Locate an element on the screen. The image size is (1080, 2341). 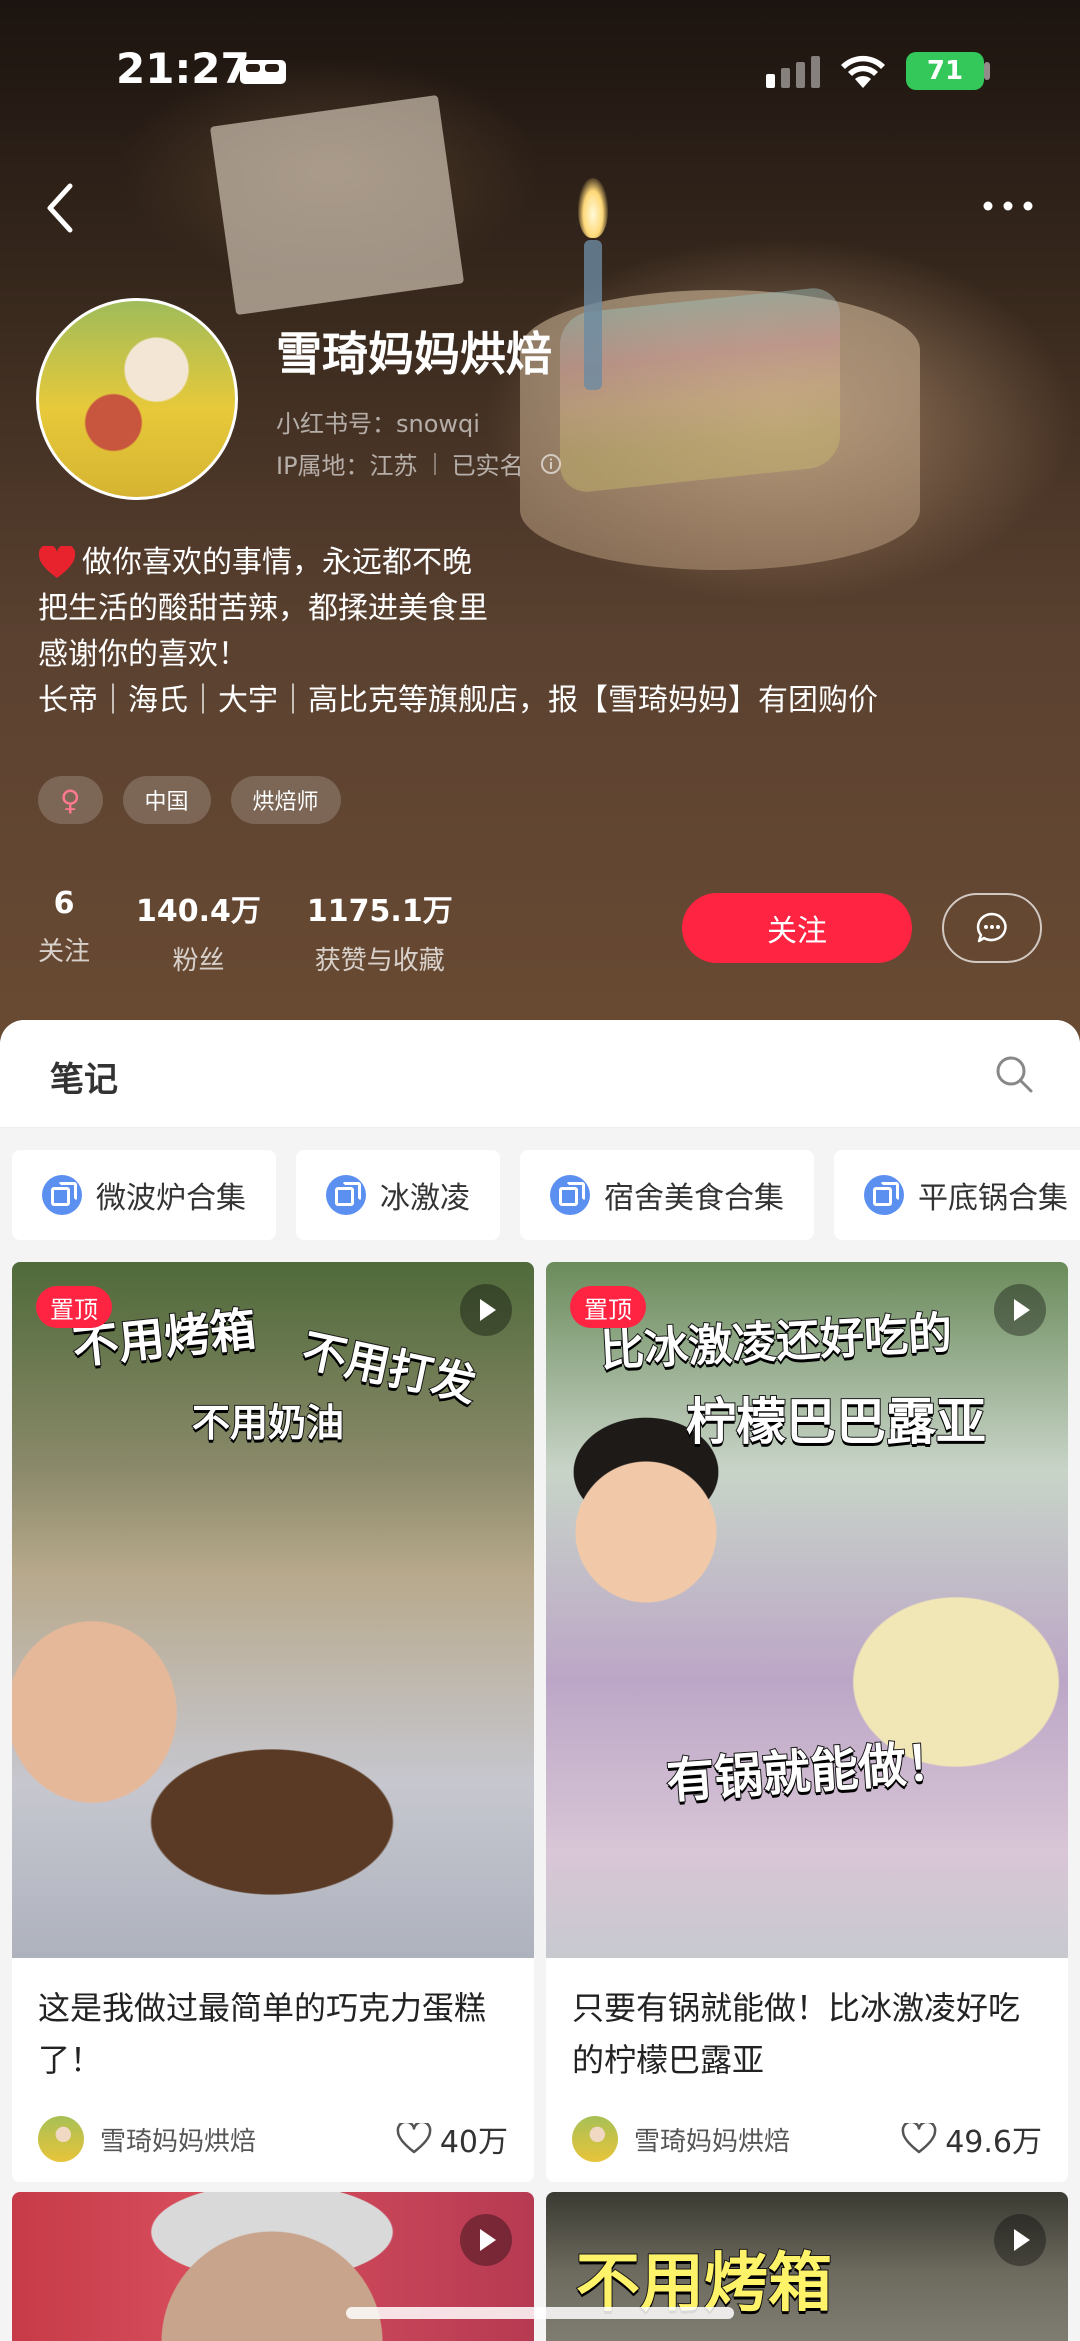
collection-chip: 宿舍美食合集 is located at coordinates (667, 1195).